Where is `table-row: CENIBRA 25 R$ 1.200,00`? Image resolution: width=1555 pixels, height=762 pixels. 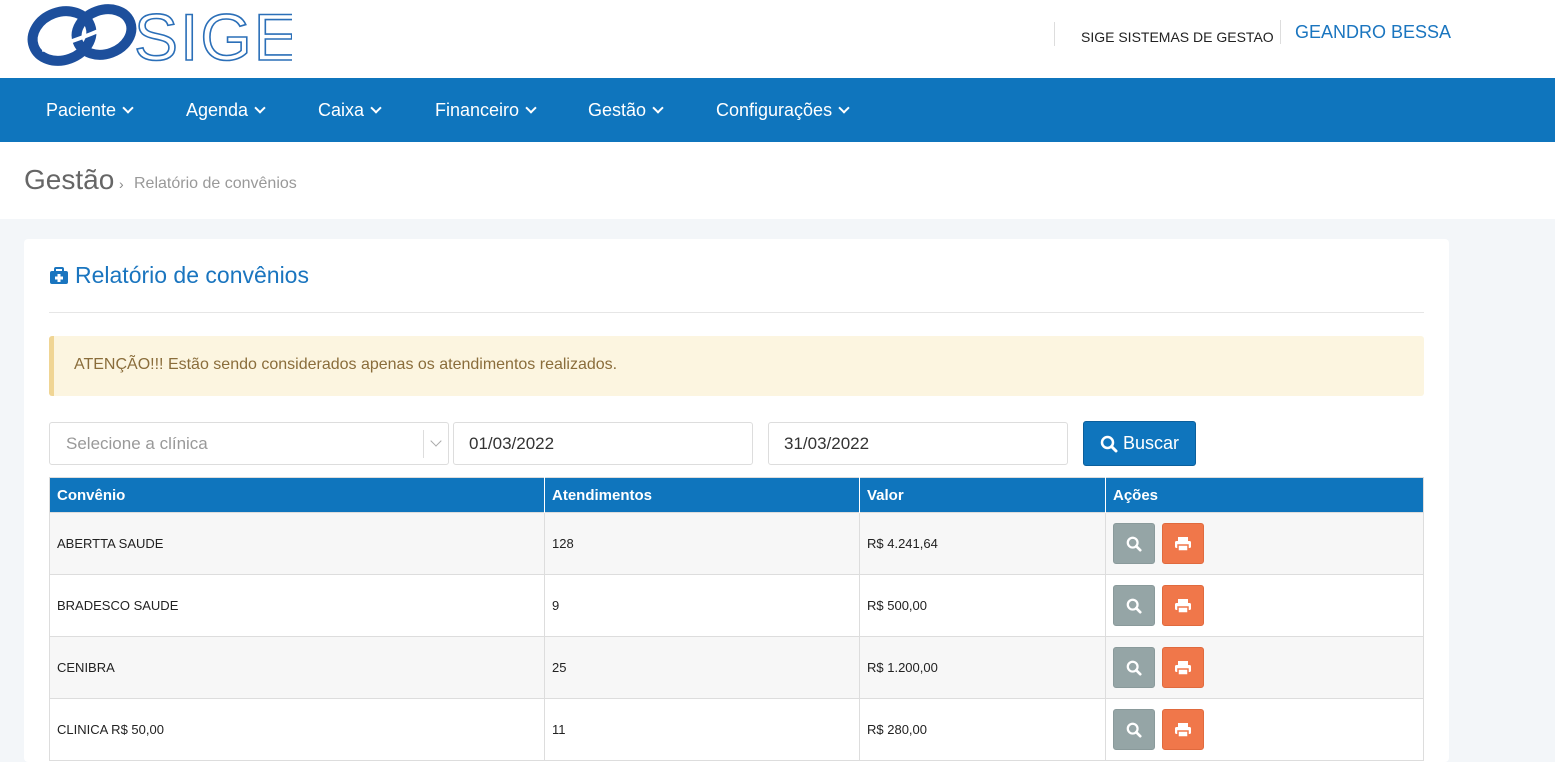 table-row: CENIBRA 25 R$ 1.200,00 is located at coordinates (736, 667).